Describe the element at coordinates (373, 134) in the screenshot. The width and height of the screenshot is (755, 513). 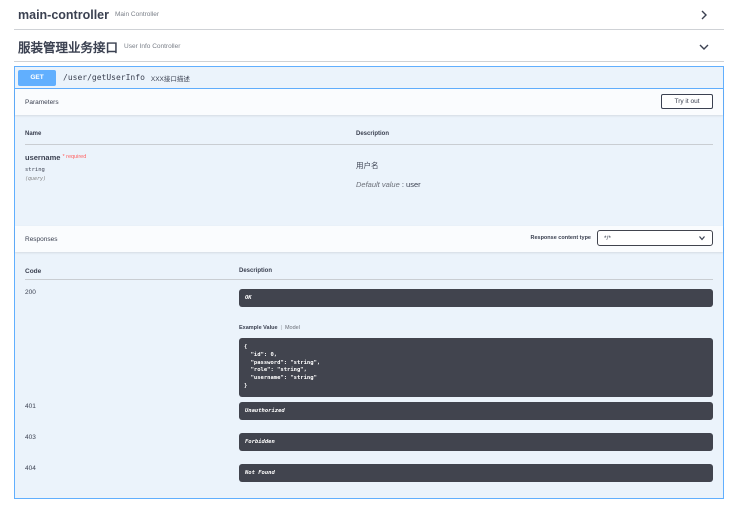
I see `param-description-header: Description` at that location.